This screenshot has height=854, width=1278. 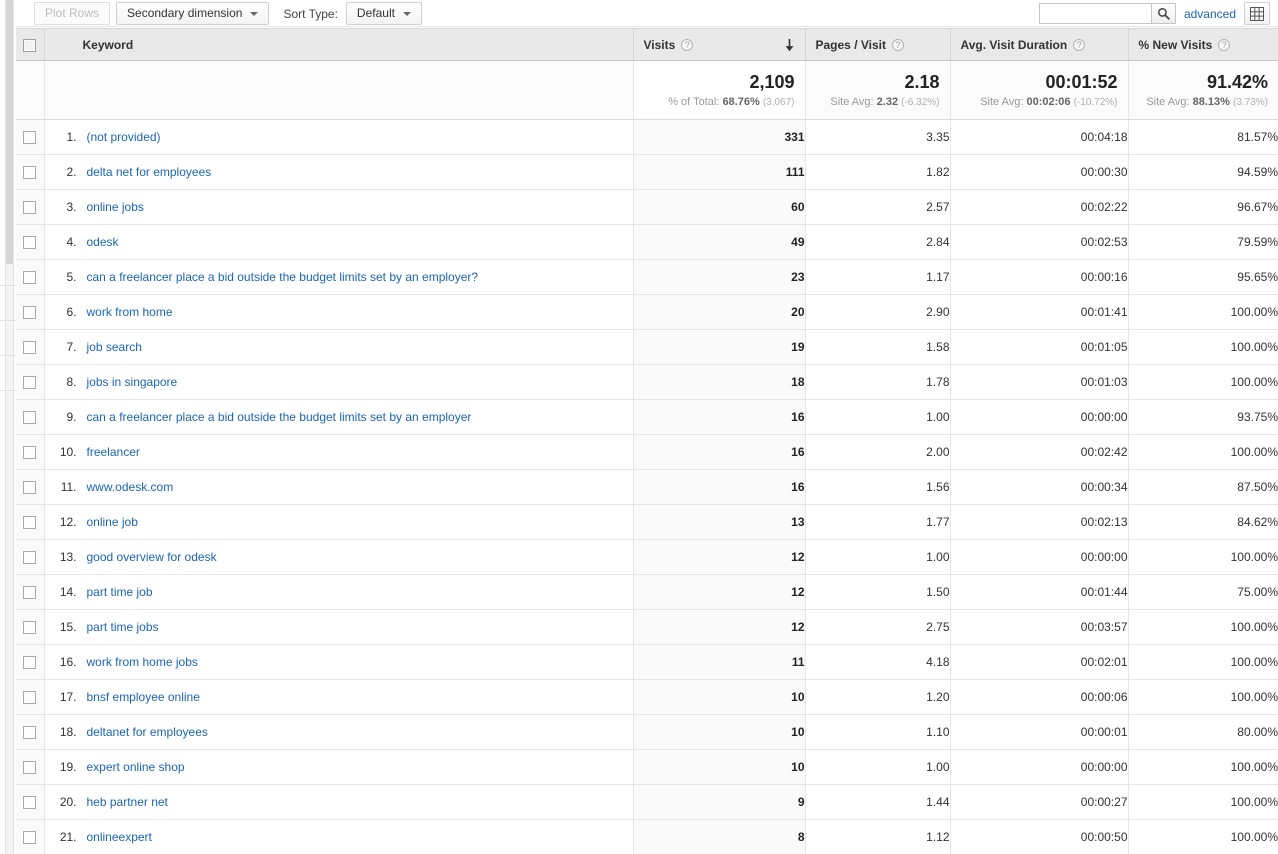 I want to click on row-keyword-link: part time job, so click(x=120, y=592).